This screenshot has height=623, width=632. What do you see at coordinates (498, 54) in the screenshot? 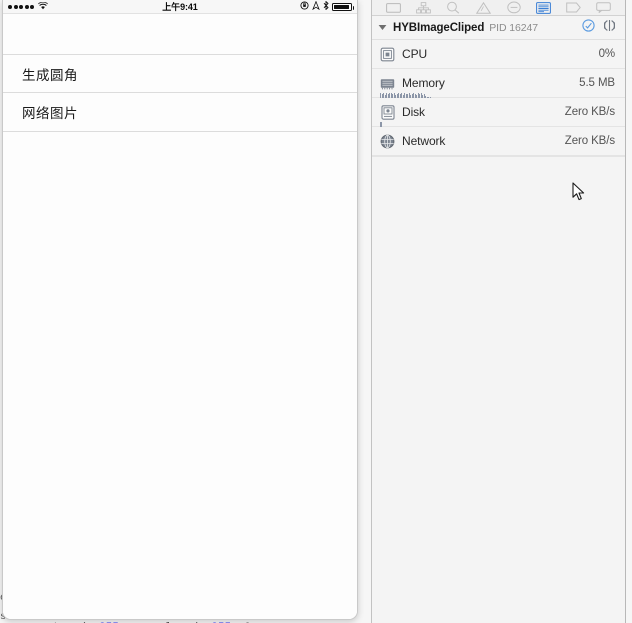
I see `gauge-row-cpu: CPU 0%` at bounding box center [498, 54].